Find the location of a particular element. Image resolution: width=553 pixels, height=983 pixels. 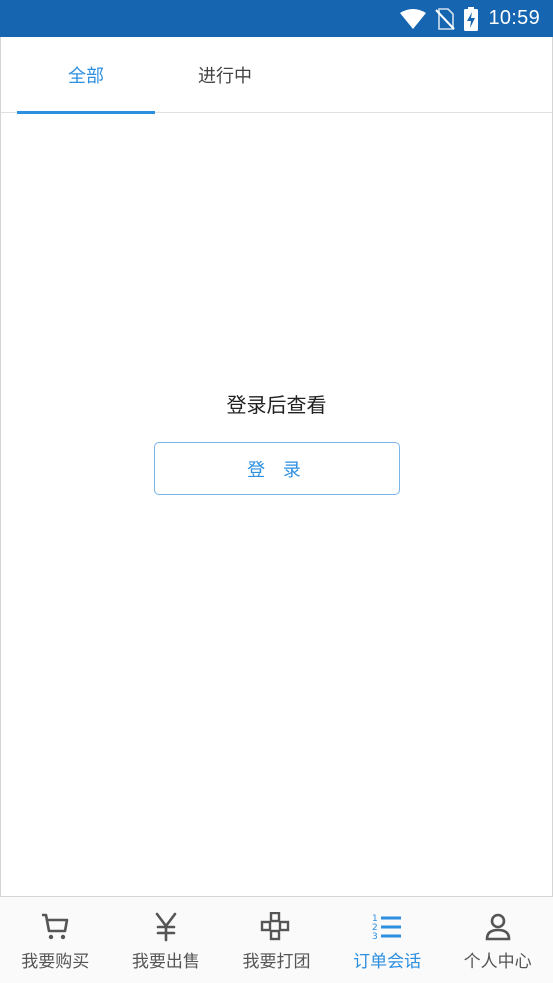

bottom-nav: 我要购买 我要出售 我要打团 1 2 3 订单会话 个人中心 is located at coordinates (276, 940).